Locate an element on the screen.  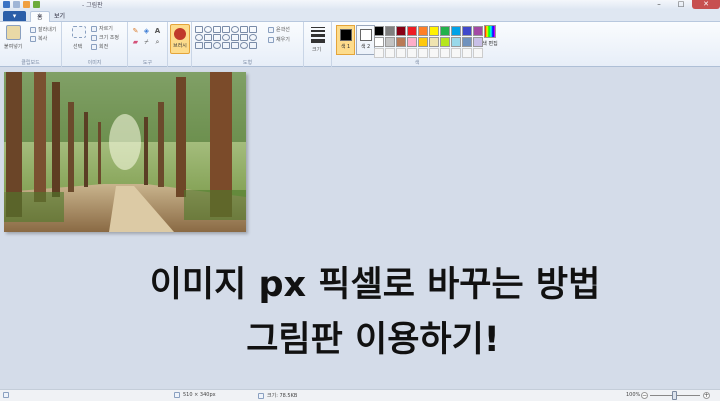
copy-button: 복사 is located at coordinates (38, 38).